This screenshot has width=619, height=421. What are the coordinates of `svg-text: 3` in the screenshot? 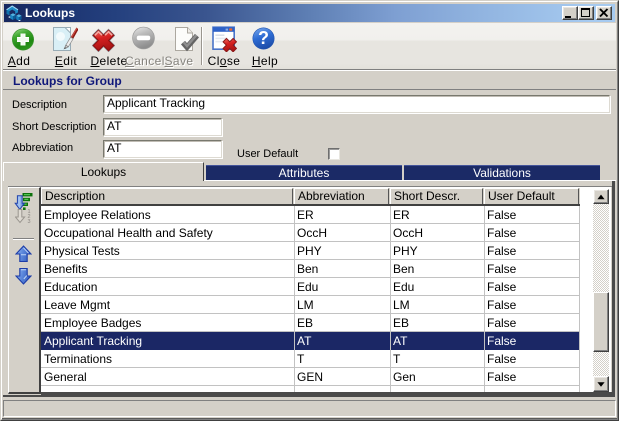 It's located at (29, 221).